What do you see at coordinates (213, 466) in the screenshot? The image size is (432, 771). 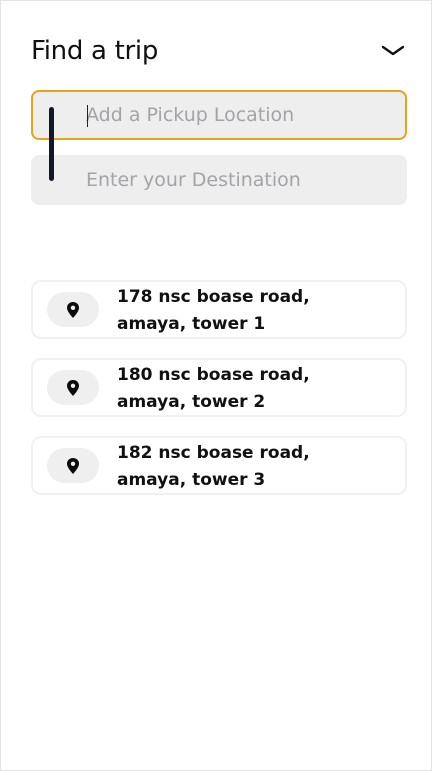 I see `suggestion-address: 182 nsc boase road, amaya, tower 3` at bounding box center [213, 466].